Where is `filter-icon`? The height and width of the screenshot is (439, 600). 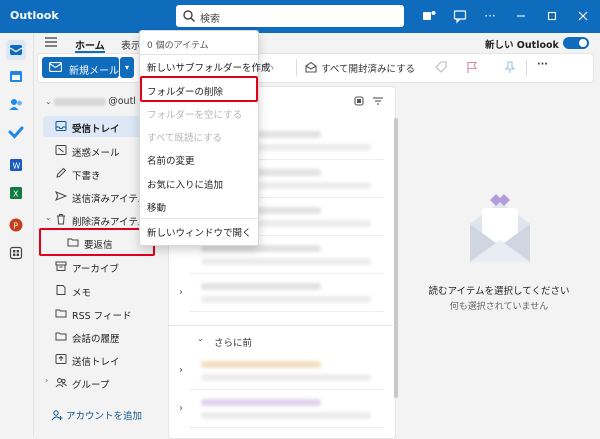 filter-icon is located at coordinates (378, 102).